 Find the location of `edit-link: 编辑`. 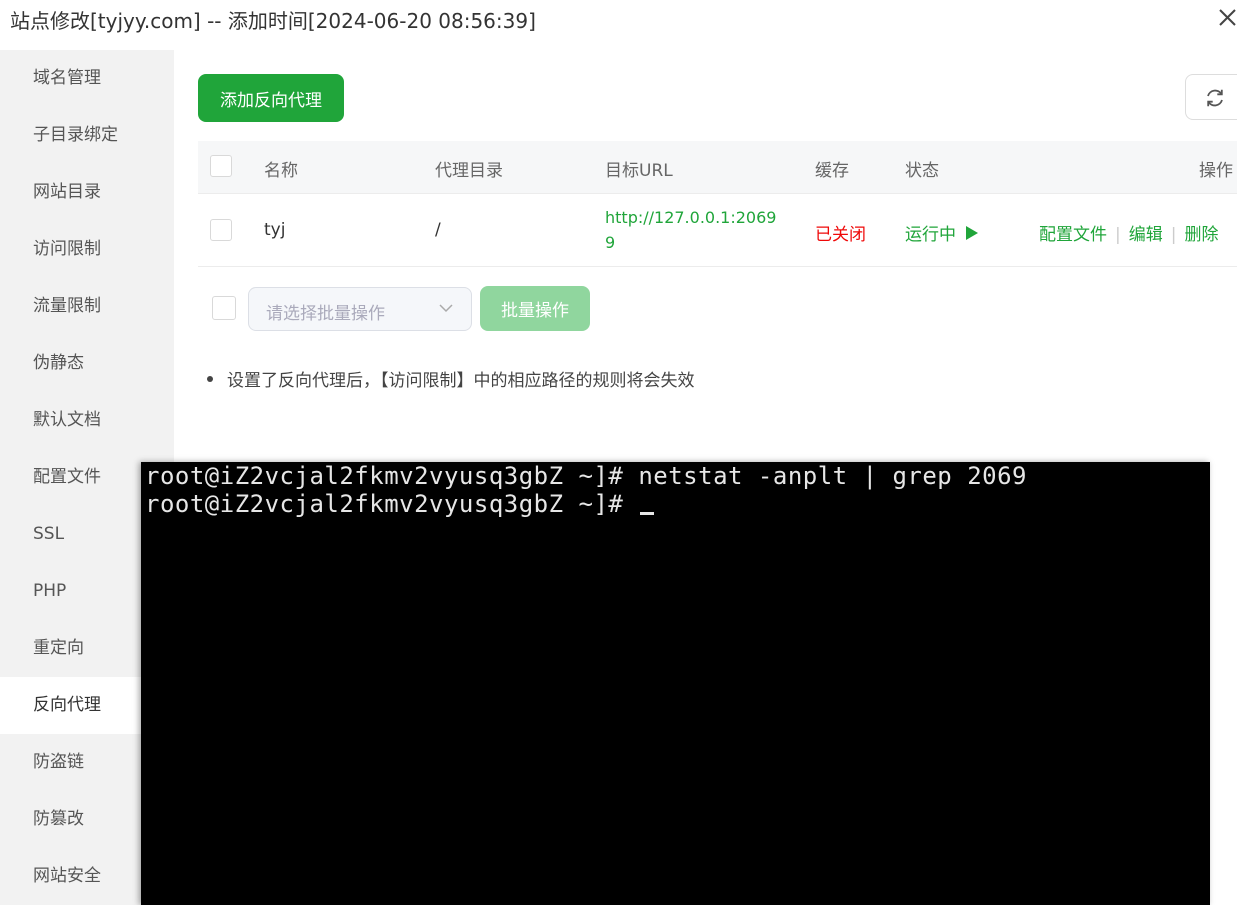

edit-link: 编辑 is located at coordinates (1146, 235).